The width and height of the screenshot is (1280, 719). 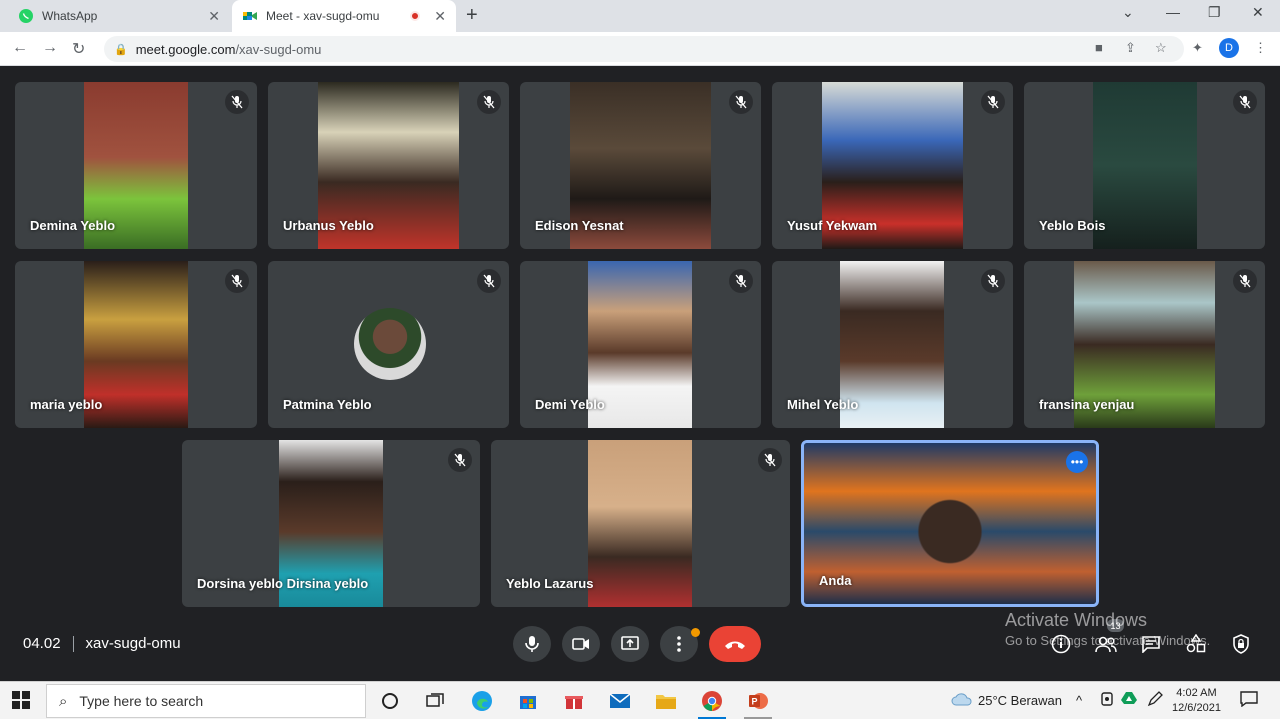 I want to click on participant-tile: maria yeblo, so click(x=136, y=344).